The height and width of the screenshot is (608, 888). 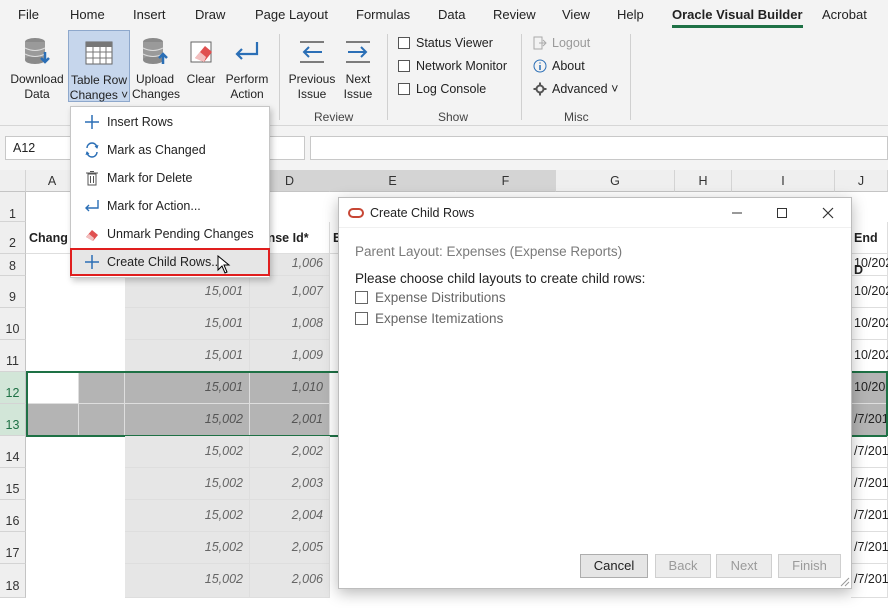 What do you see at coordinates (170, 150) in the screenshot?
I see `menu-item-mark-changed: Mark as Changed` at bounding box center [170, 150].